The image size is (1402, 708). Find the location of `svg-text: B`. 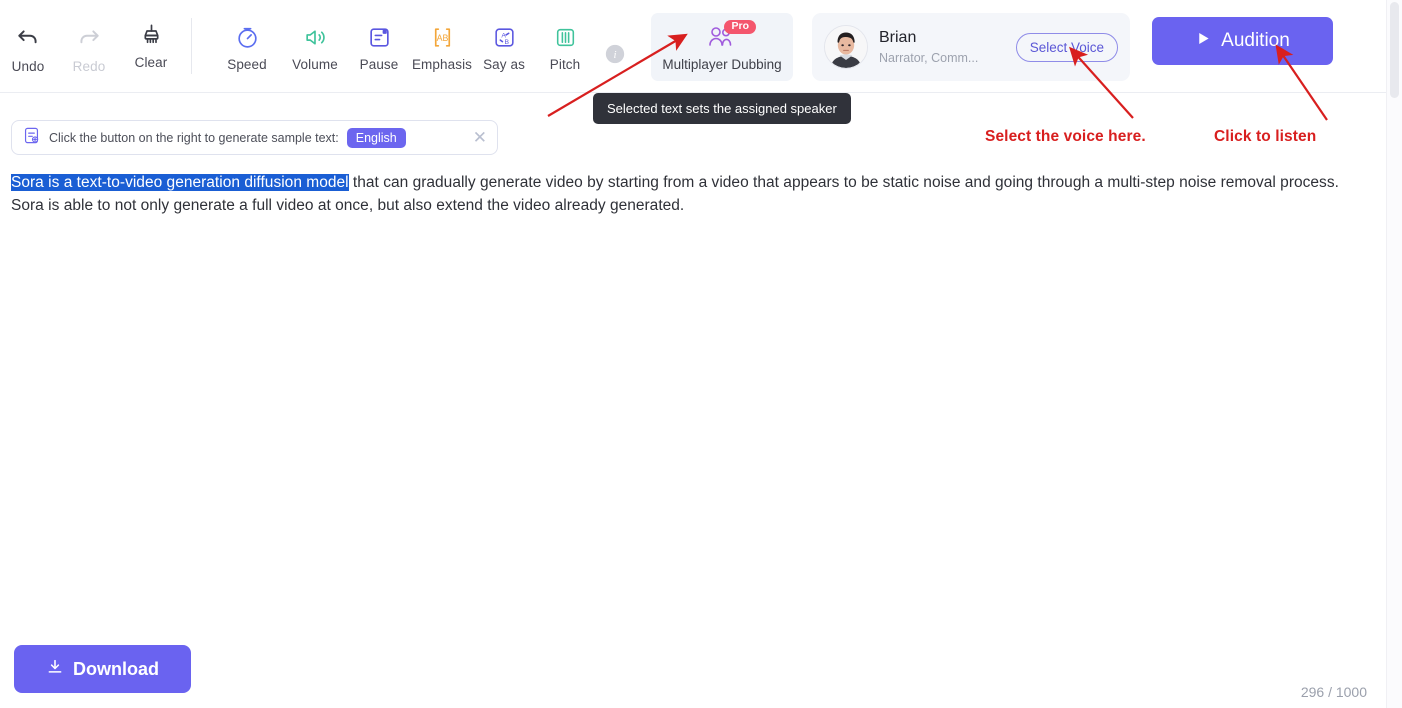

svg-text: B is located at coordinates (506, 41).